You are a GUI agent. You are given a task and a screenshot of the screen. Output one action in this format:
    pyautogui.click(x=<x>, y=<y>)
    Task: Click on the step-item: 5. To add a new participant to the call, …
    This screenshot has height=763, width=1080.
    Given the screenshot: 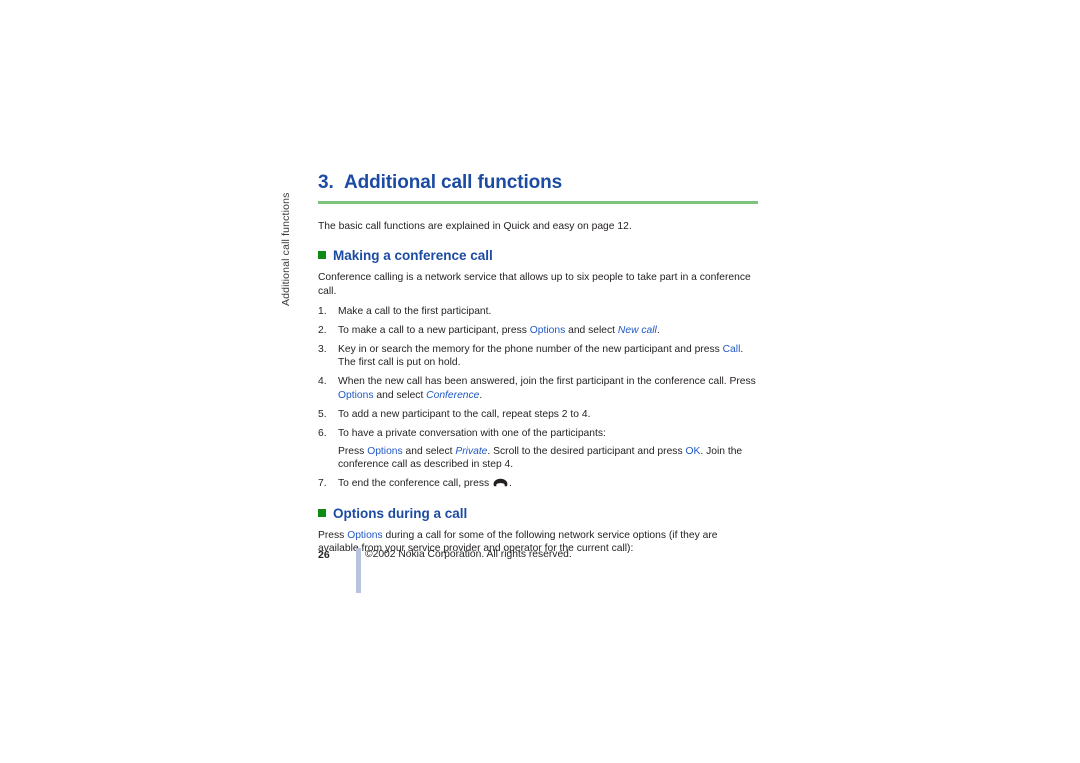 What is the action you would take?
    pyautogui.click(x=538, y=414)
    